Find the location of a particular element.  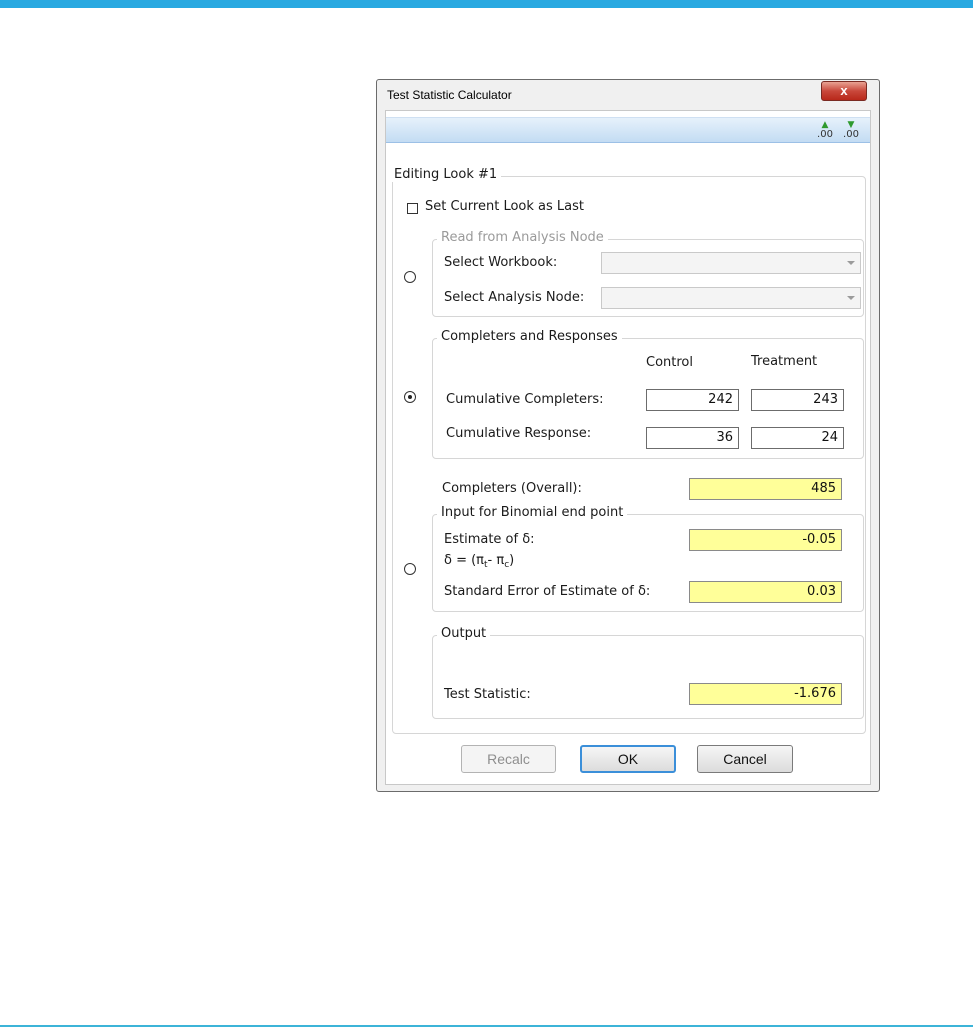

workbook-label: Select Workbook: is located at coordinates (501, 262).